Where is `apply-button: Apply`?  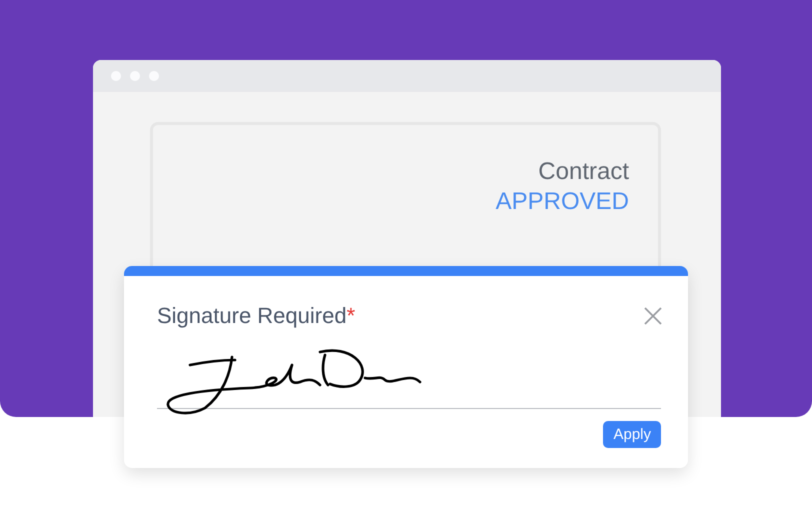 apply-button: Apply is located at coordinates (632, 434).